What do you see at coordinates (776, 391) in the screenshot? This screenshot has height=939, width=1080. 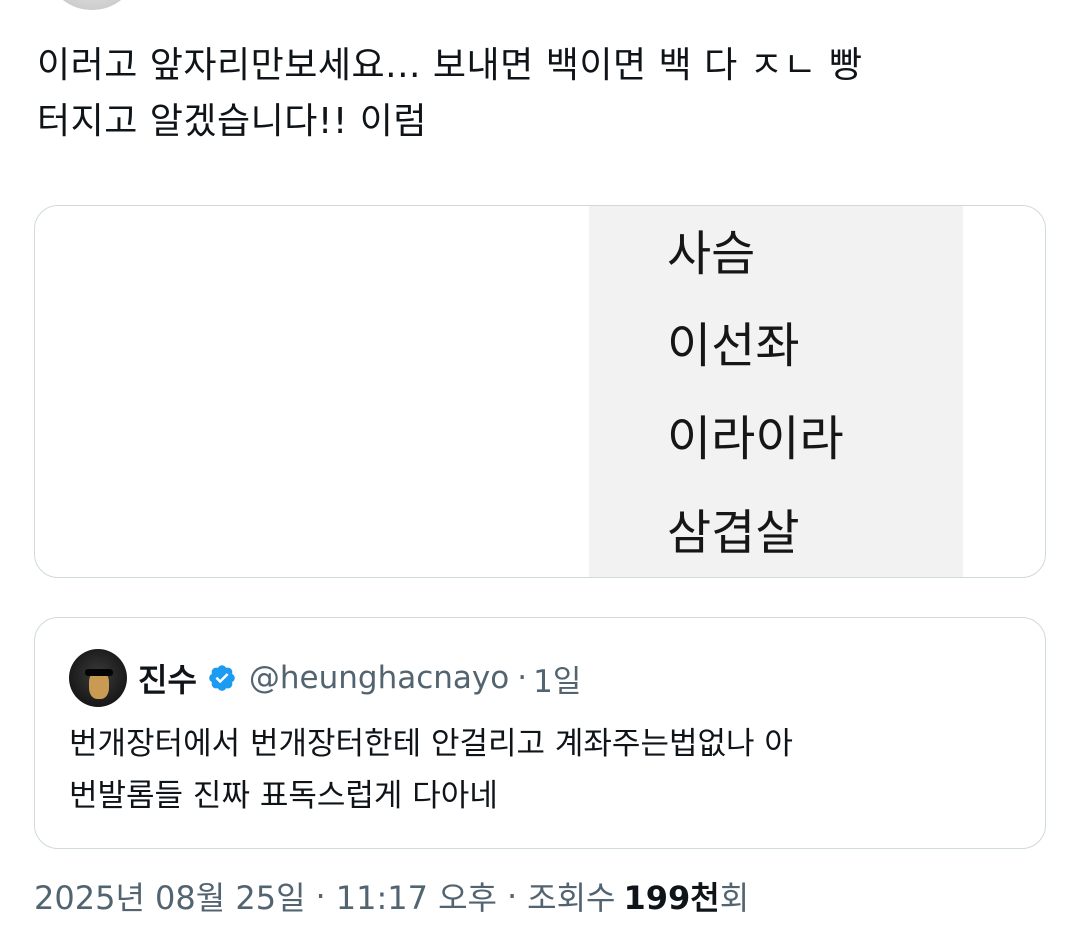 I see `media-word-panel: 사슴 이선좌 이라이라 삼겹살` at bounding box center [776, 391].